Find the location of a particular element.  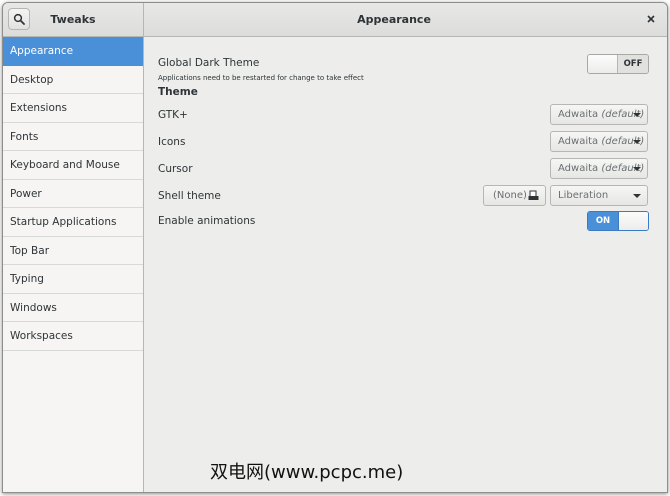

shell-theme-combo: Liberation is located at coordinates (599, 195).